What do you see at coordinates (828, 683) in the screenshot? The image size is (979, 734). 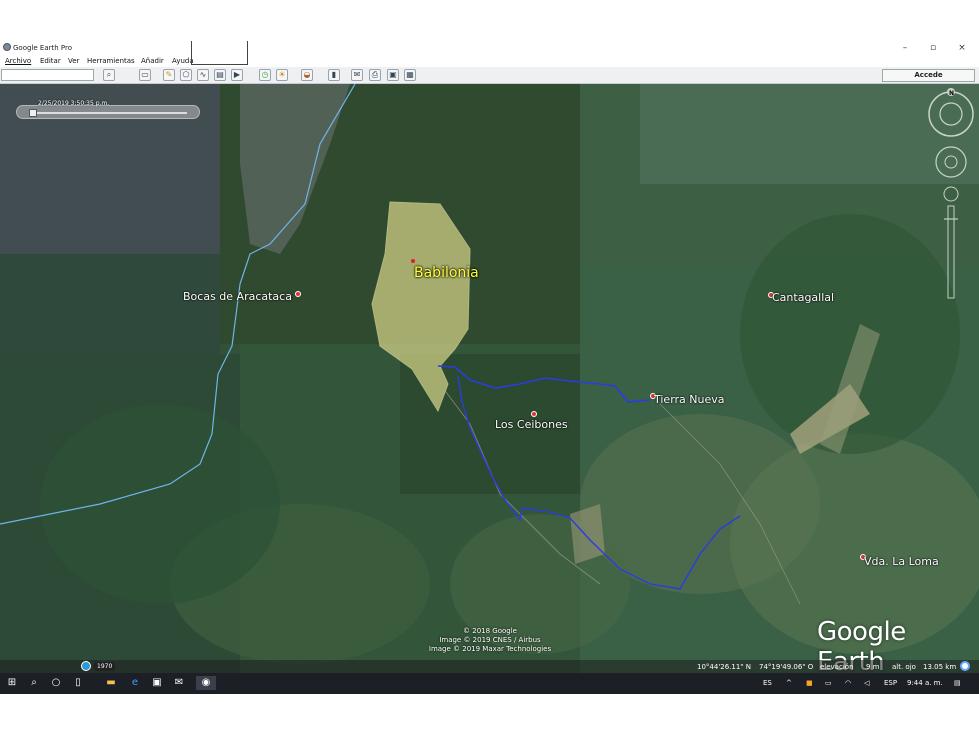 I see `battery-icon: ▭` at bounding box center [828, 683].